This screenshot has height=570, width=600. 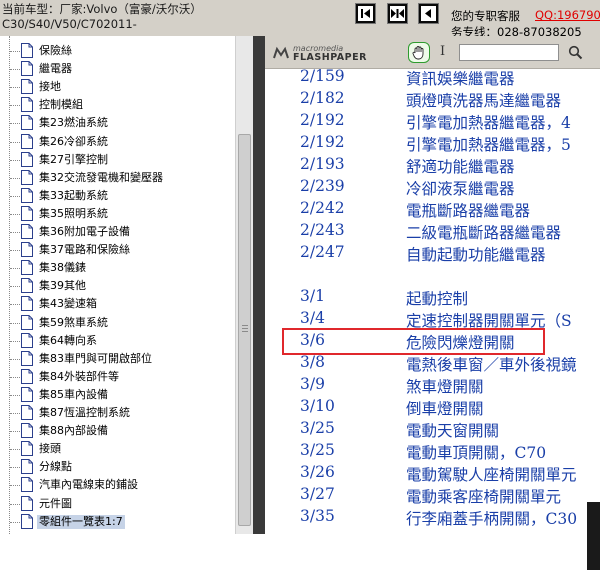 What do you see at coordinates (442, 51) in the screenshot?
I see `text-select-tool: I` at bounding box center [442, 51].